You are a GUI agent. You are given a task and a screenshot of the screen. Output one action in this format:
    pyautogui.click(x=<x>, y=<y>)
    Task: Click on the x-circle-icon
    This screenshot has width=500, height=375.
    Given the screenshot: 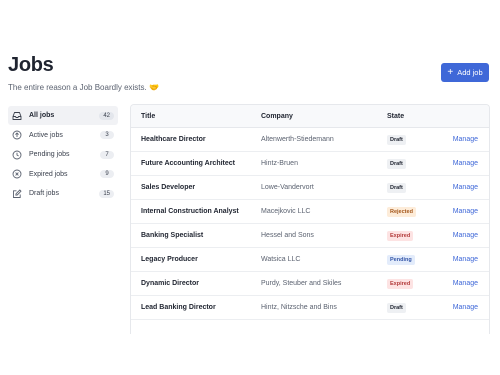 What is the action you would take?
    pyautogui.click(x=17, y=174)
    